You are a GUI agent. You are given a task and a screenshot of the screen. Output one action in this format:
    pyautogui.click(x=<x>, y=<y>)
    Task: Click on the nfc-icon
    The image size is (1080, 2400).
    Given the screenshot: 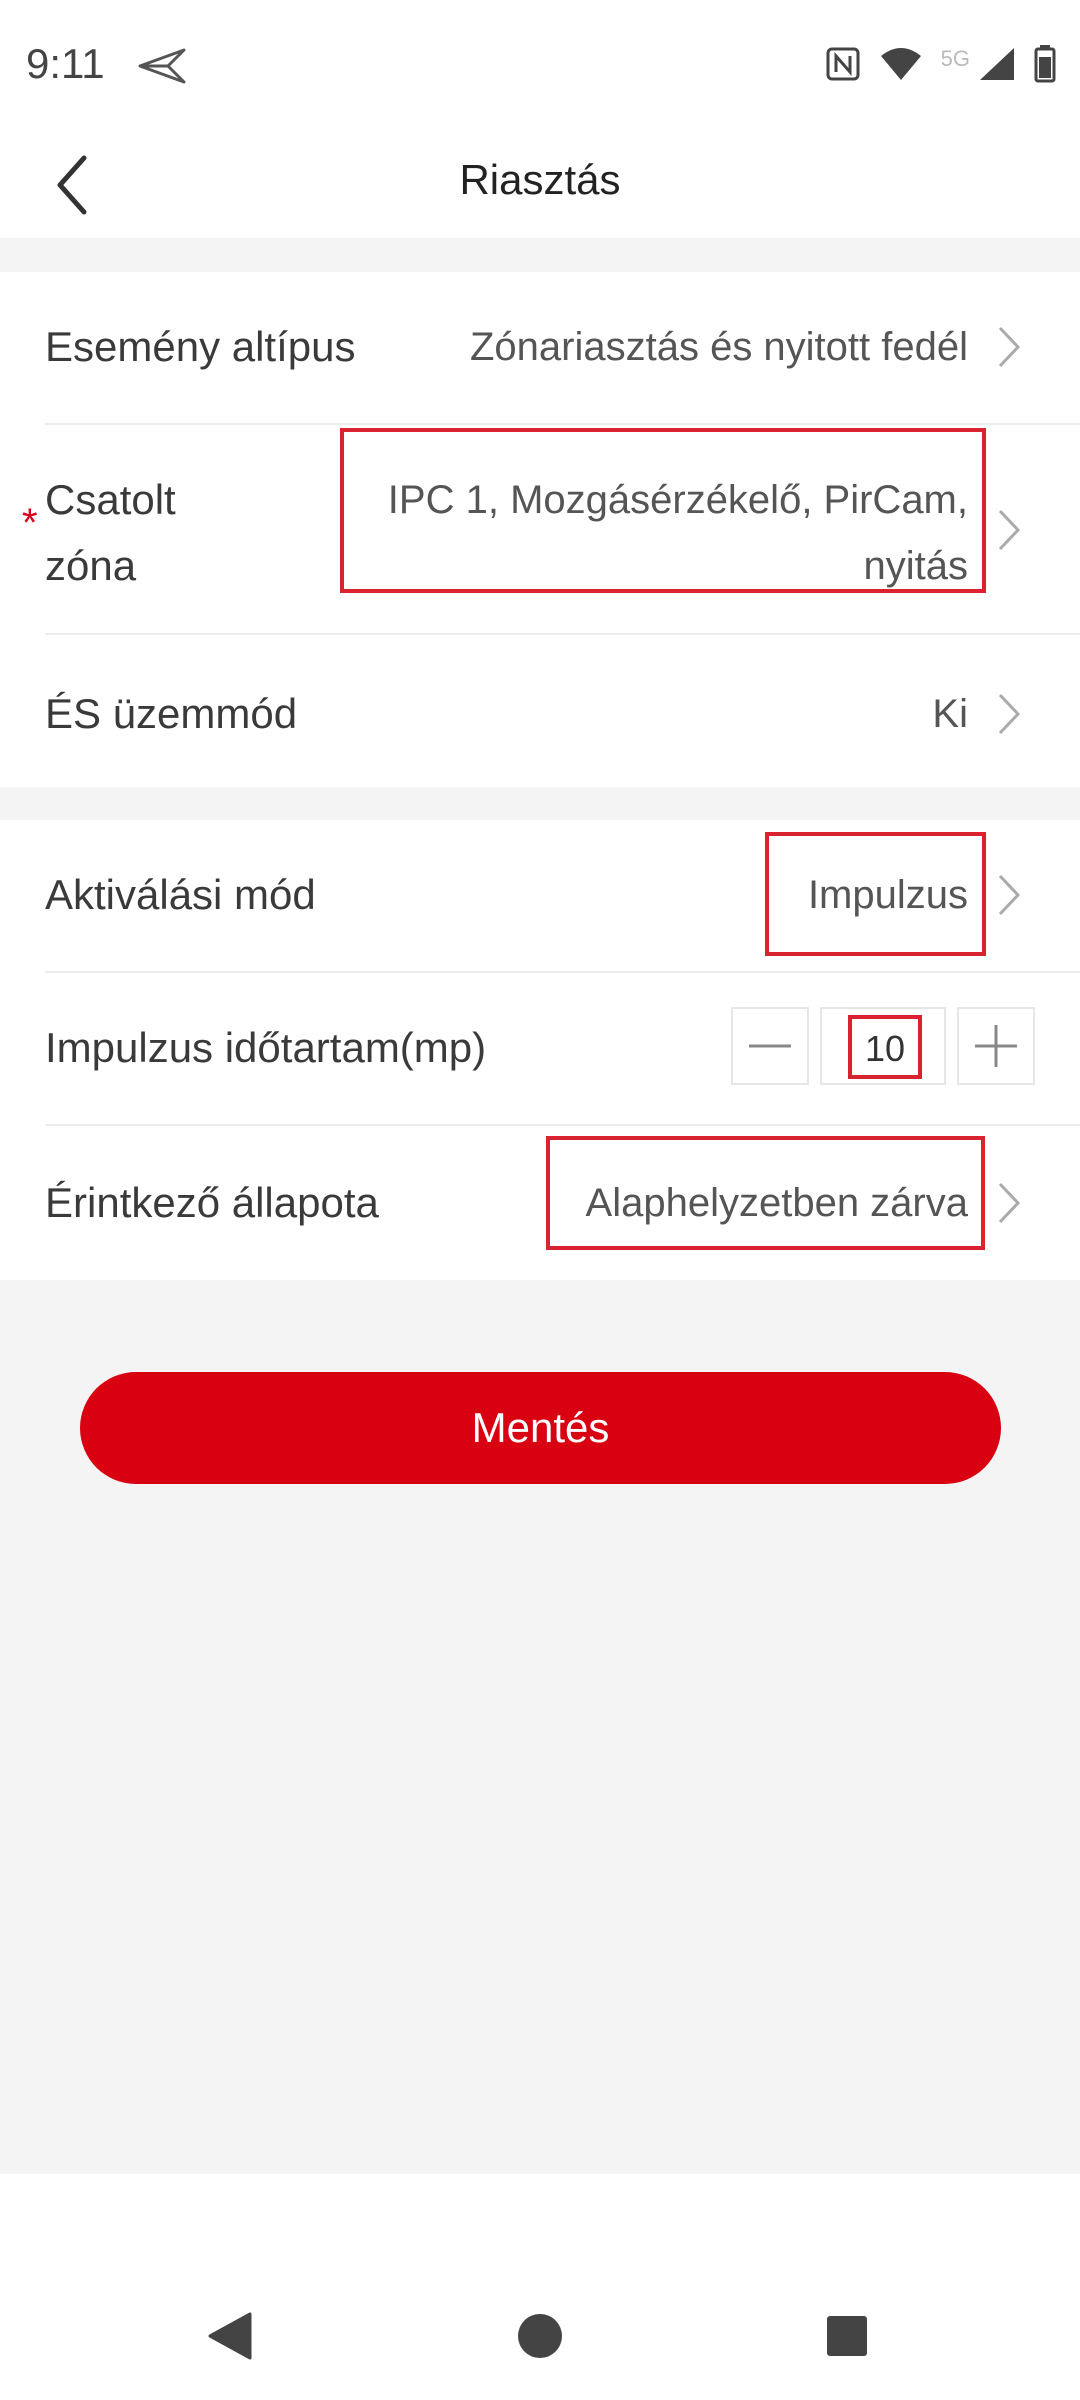 What is the action you would take?
    pyautogui.click(x=843, y=64)
    